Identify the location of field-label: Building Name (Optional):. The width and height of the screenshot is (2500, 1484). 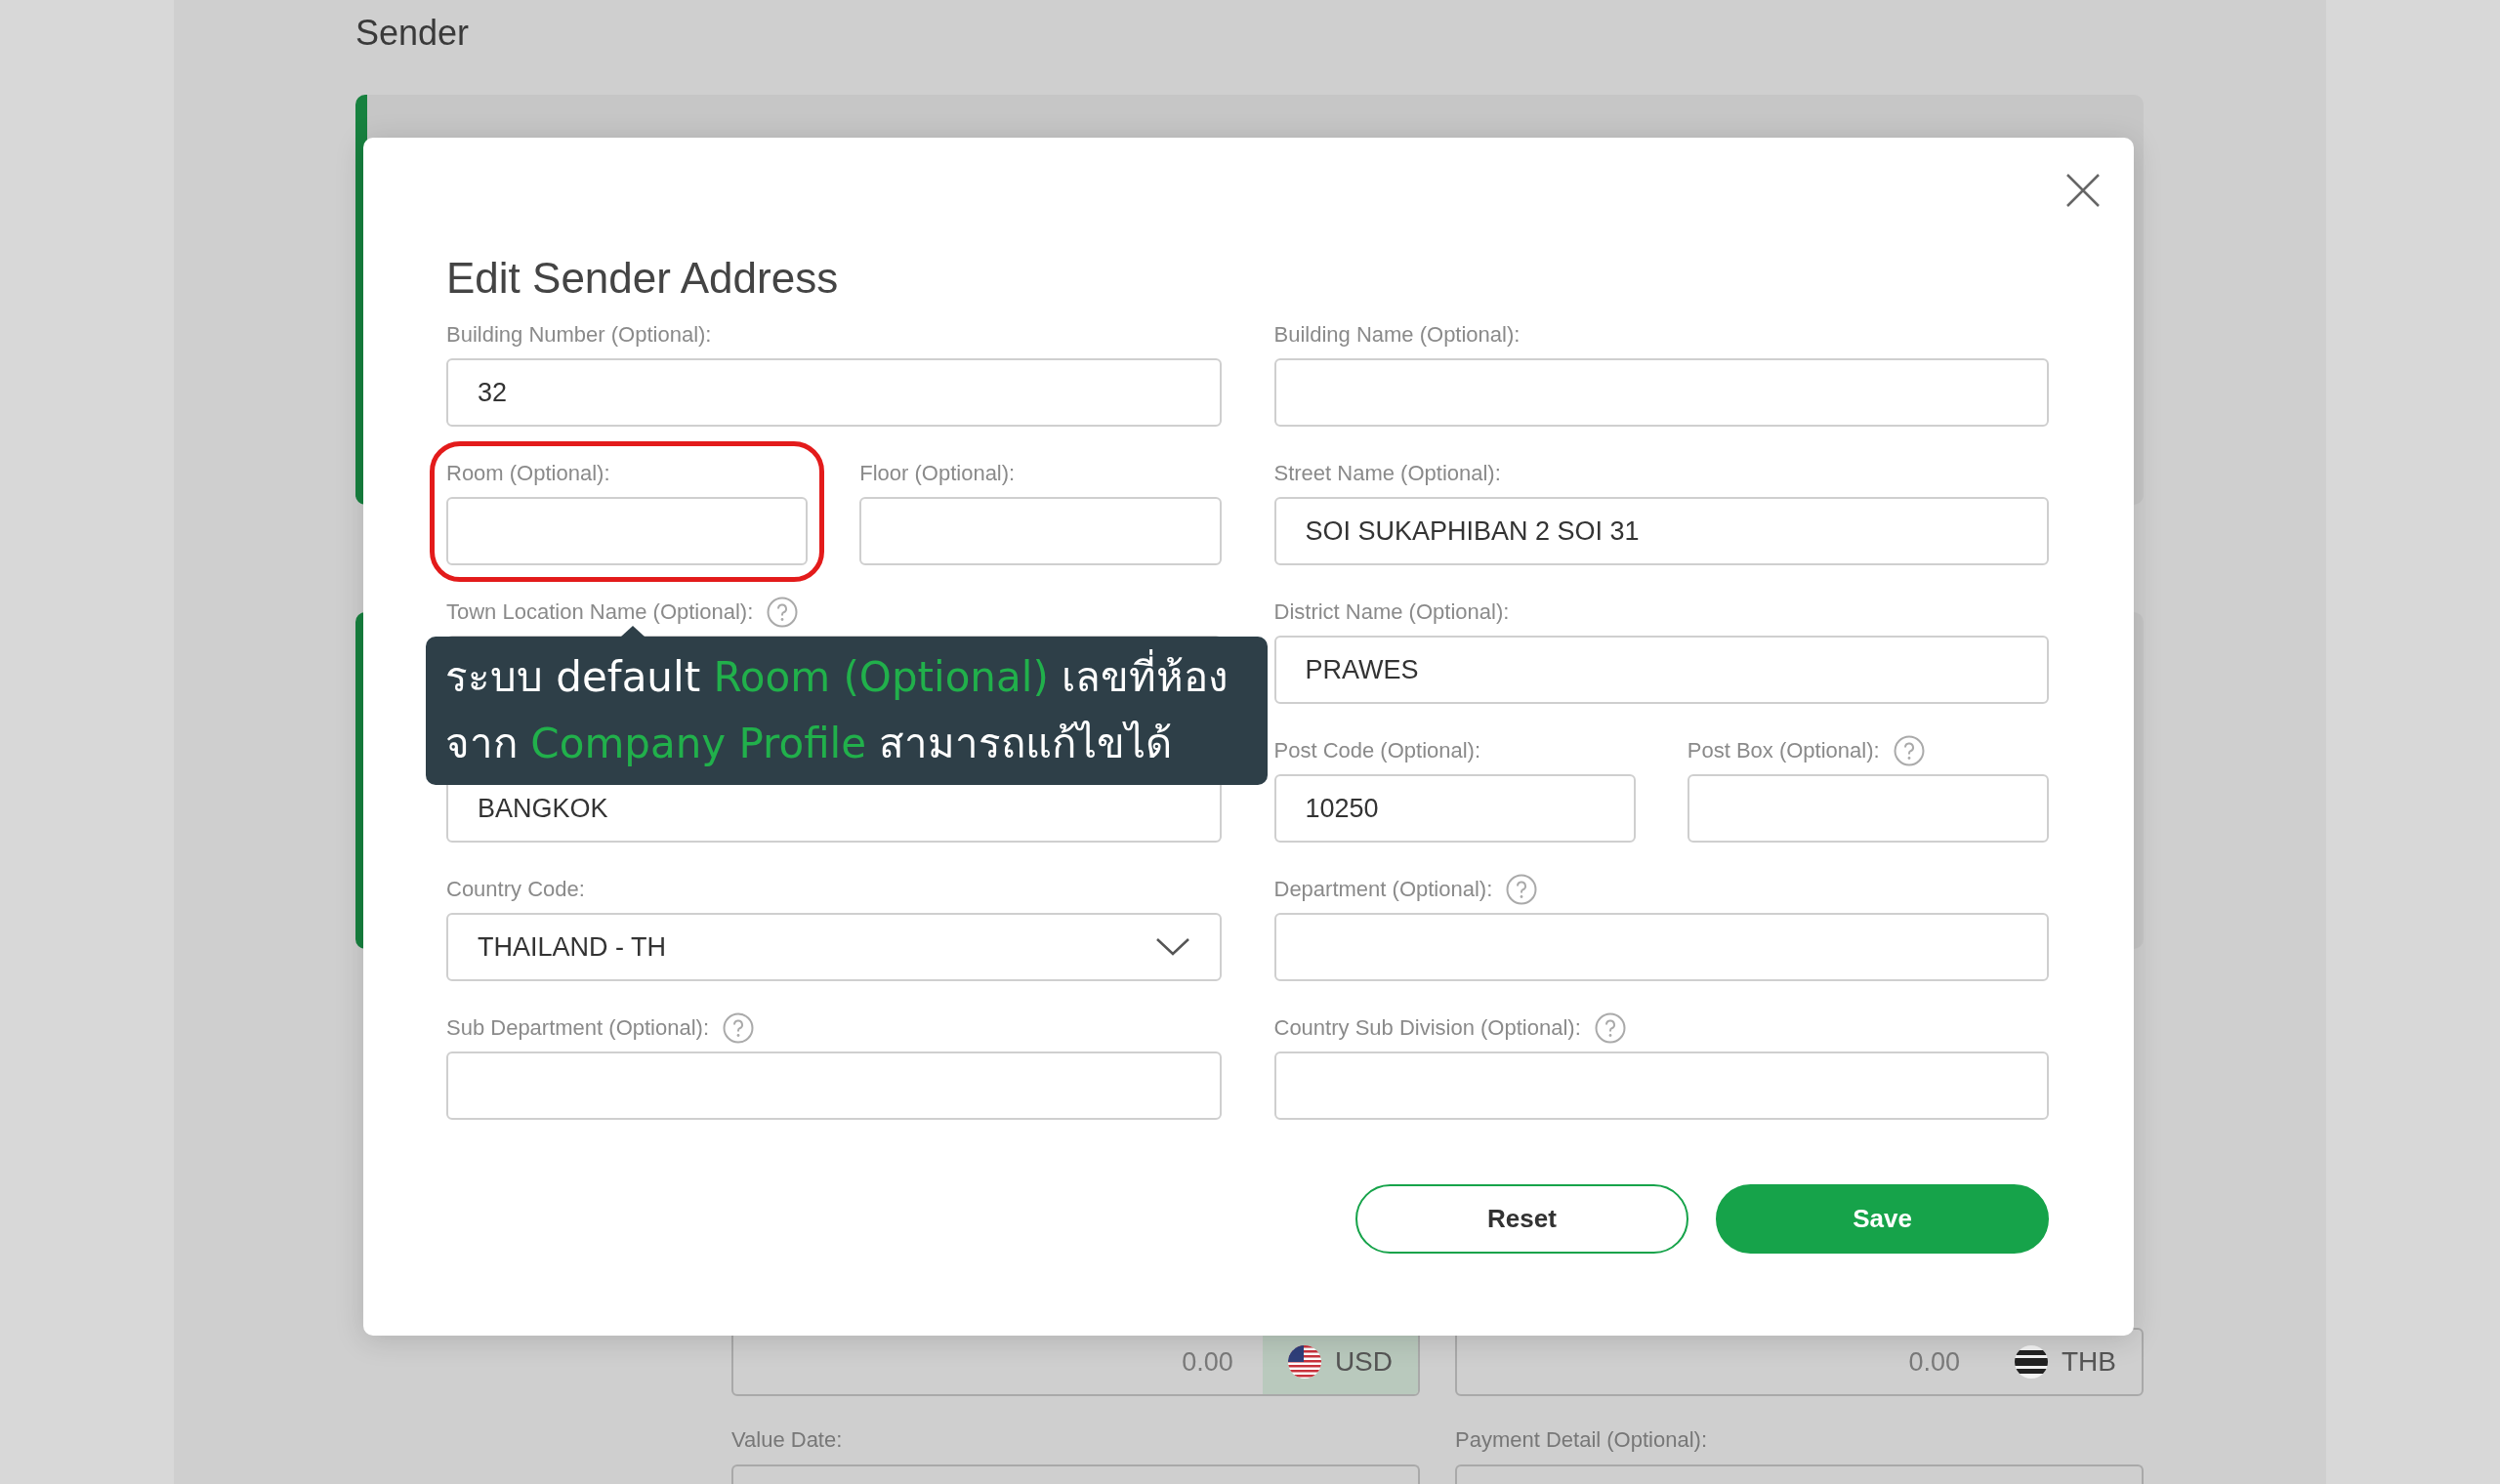
(1397, 335).